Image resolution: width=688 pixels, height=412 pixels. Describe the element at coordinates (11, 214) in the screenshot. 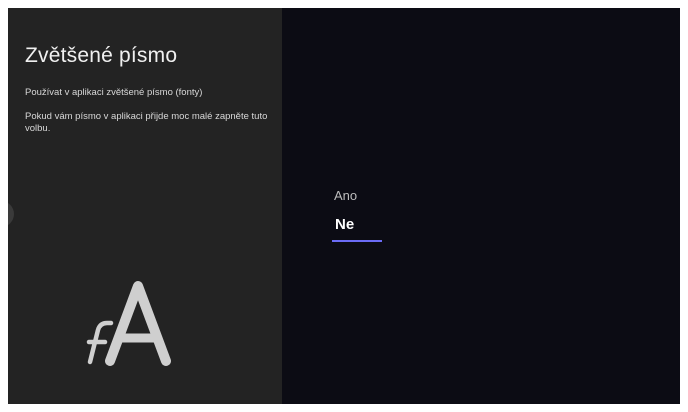

I see `side-handle` at that location.